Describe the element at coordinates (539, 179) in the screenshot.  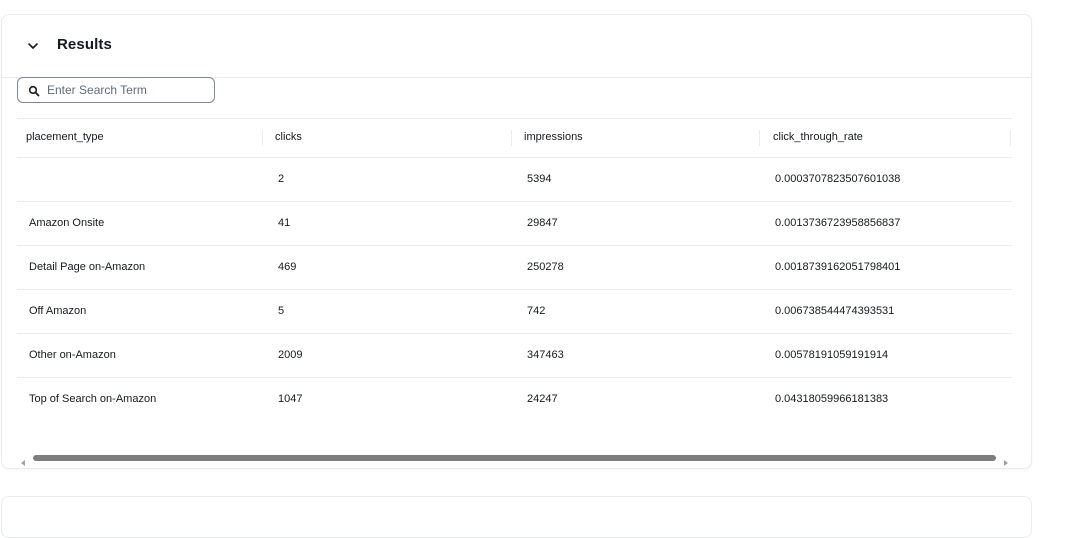
I see `cell-impressions: 5394` at that location.